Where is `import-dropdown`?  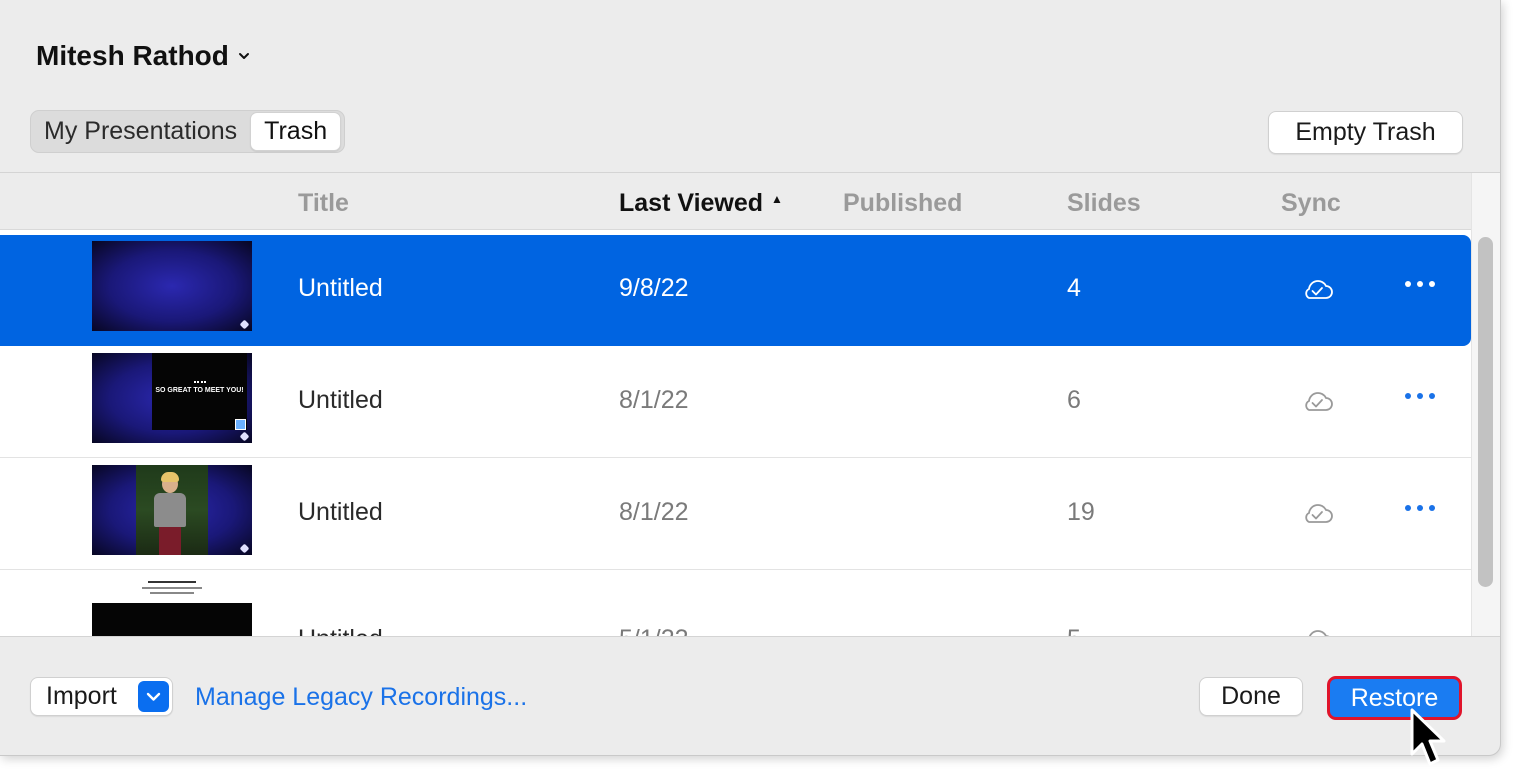 import-dropdown is located at coordinates (153, 696).